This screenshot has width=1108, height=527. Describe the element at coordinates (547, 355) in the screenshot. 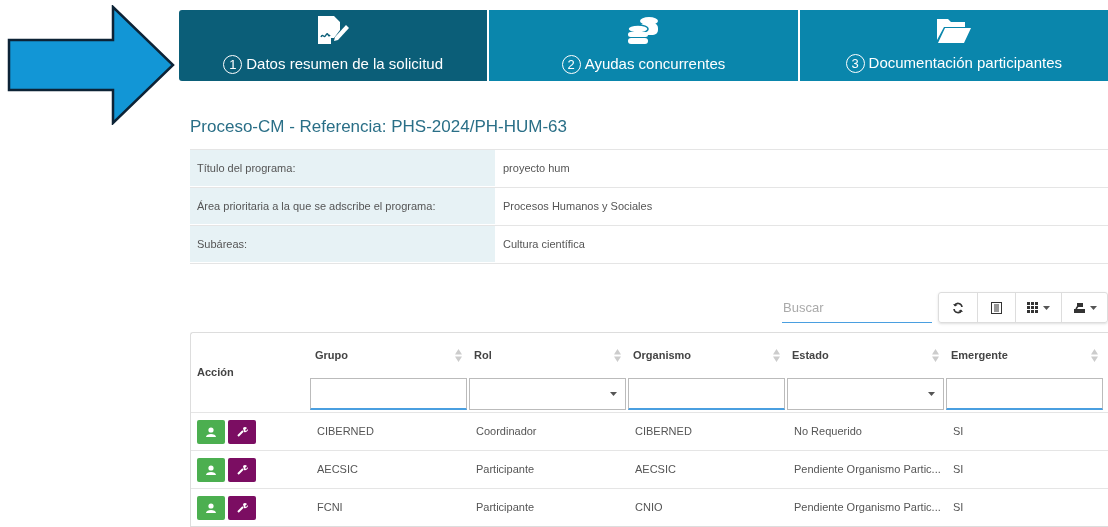

I see `column-header: Rol` at that location.